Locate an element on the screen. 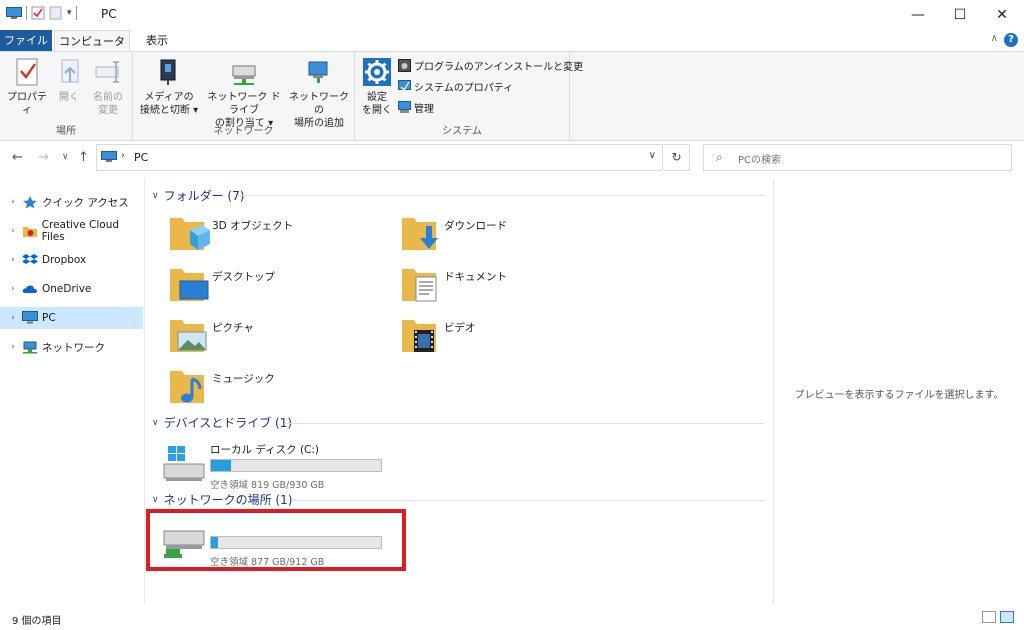 The image size is (1024, 630). tab-computer: コンピューター is located at coordinates (92, 49).